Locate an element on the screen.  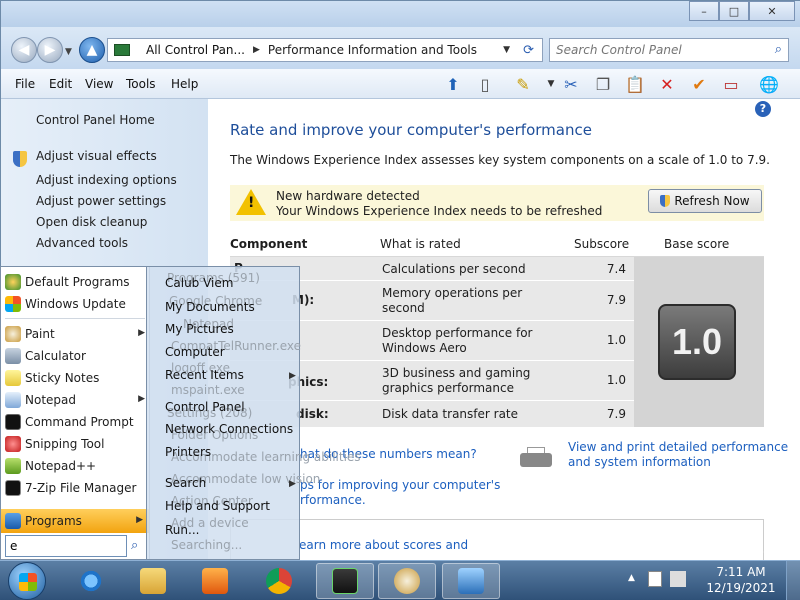
warning-icon: ! is located at coordinates (251, 202).